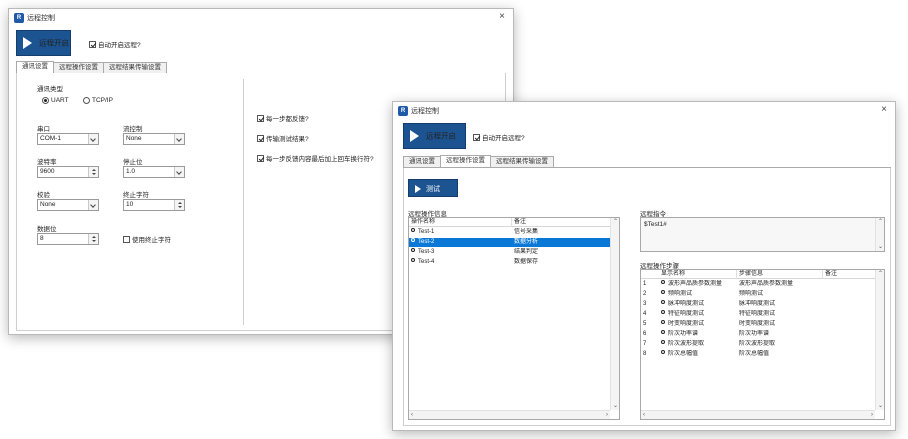  What do you see at coordinates (47, 229) in the screenshot?
I see `databits-label: 数据位` at bounding box center [47, 229].